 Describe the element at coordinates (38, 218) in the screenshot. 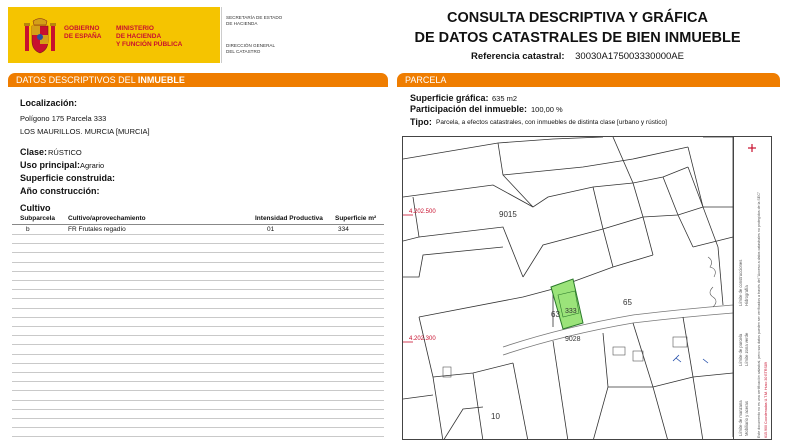

I see `col-subparcela: Subparcela` at that location.